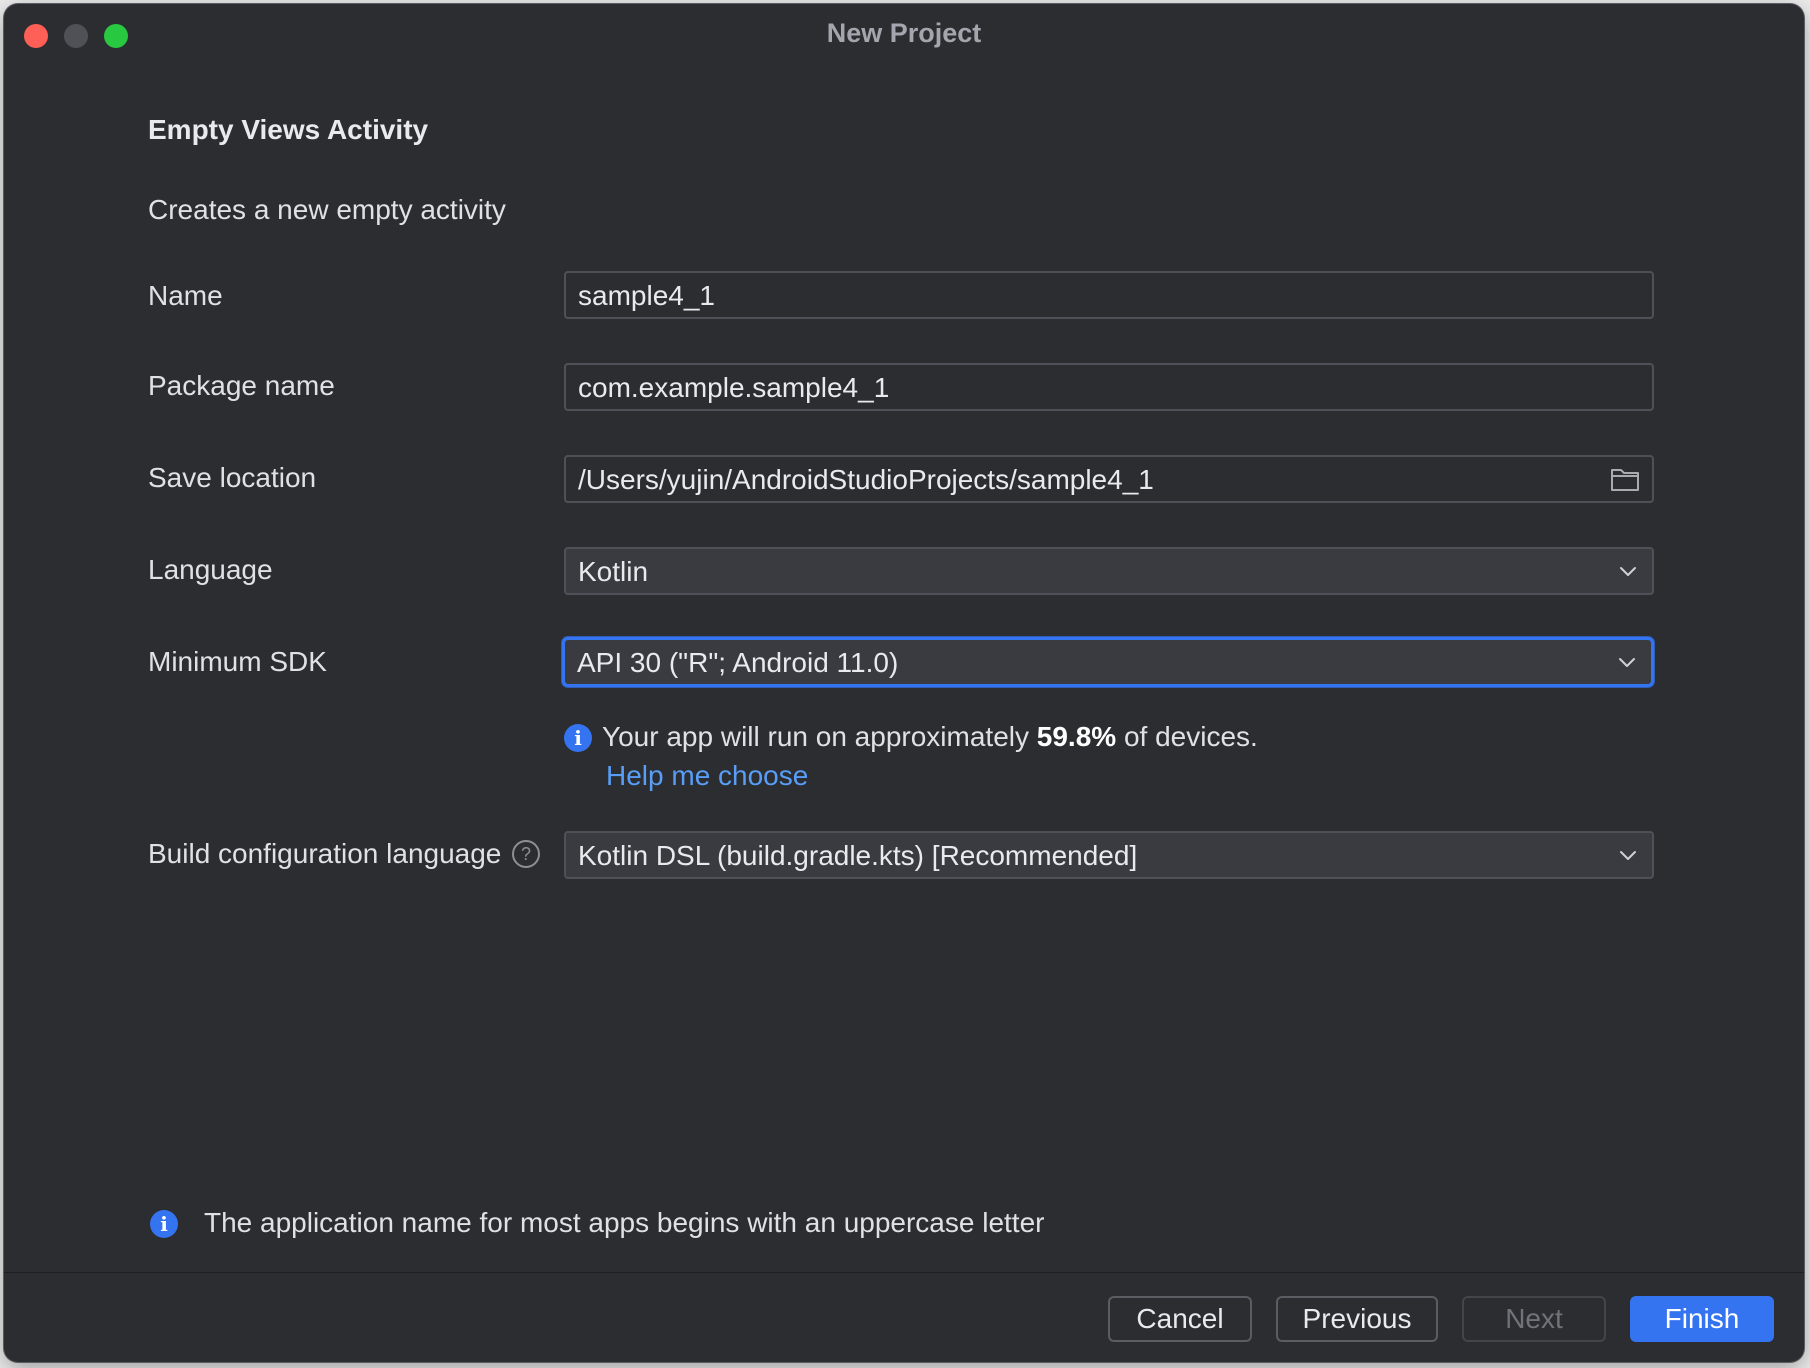  I want to click on template-title: Empty Views Activity, so click(288, 129).